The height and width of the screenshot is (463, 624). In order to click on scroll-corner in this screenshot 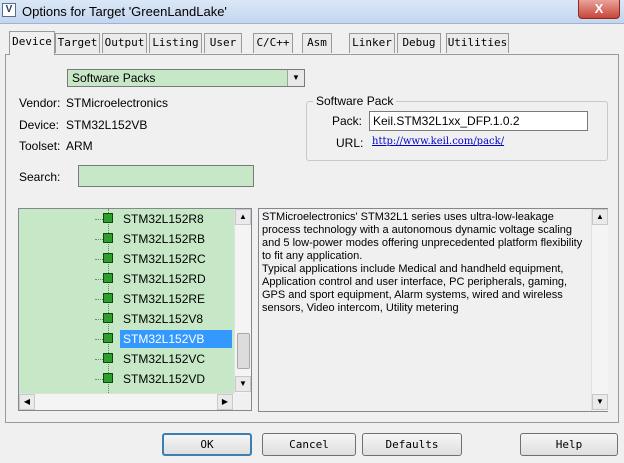, I will do `click(242, 401)`.